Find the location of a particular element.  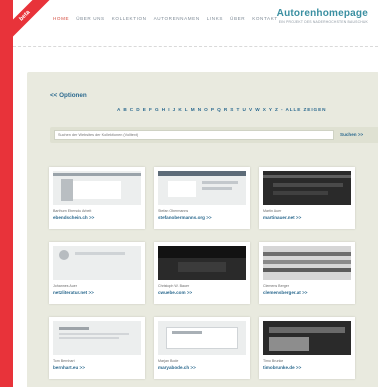

site-tagline: EIN PROJEKT DES NADERHOCHSTEN BAUSCHUK is located at coordinates (323, 22).